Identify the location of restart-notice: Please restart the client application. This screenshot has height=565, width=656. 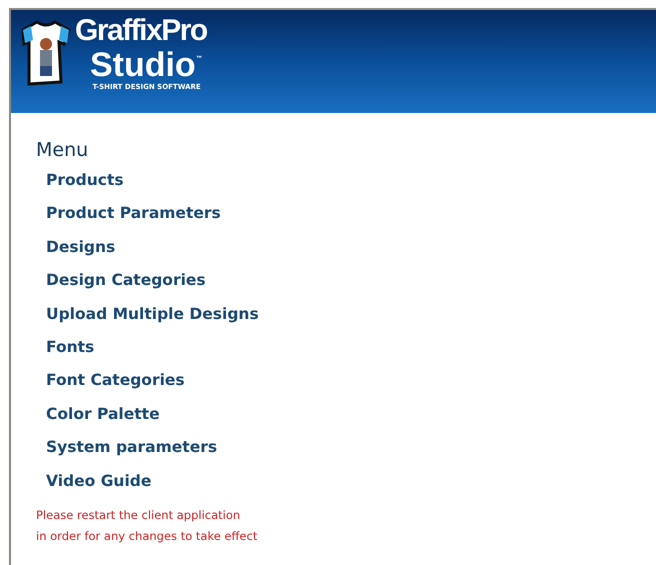
(139, 515).